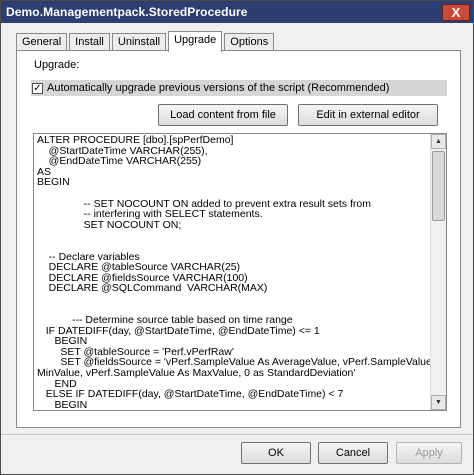 This screenshot has width=474, height=475. What do you see at coordinates (438, 272) in the screenshot?
I see `editor-vertical-scrollbar: ▲ ▼` at bounding box center [438, 272].